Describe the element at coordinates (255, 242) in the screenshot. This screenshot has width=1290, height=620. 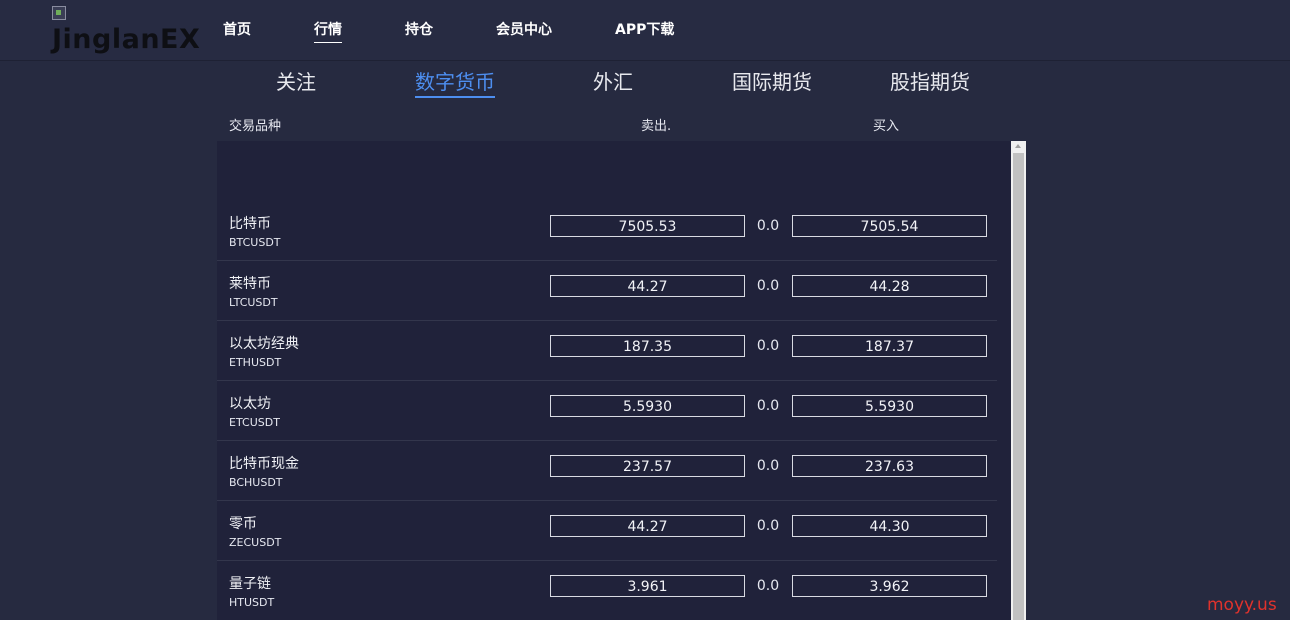
I see `symbol-code: BTCUSDT` at that location.